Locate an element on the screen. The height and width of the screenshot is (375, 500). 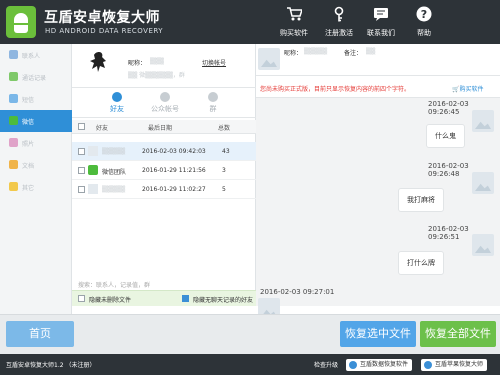
help-icon: ? is located at coordinates (424, 14).